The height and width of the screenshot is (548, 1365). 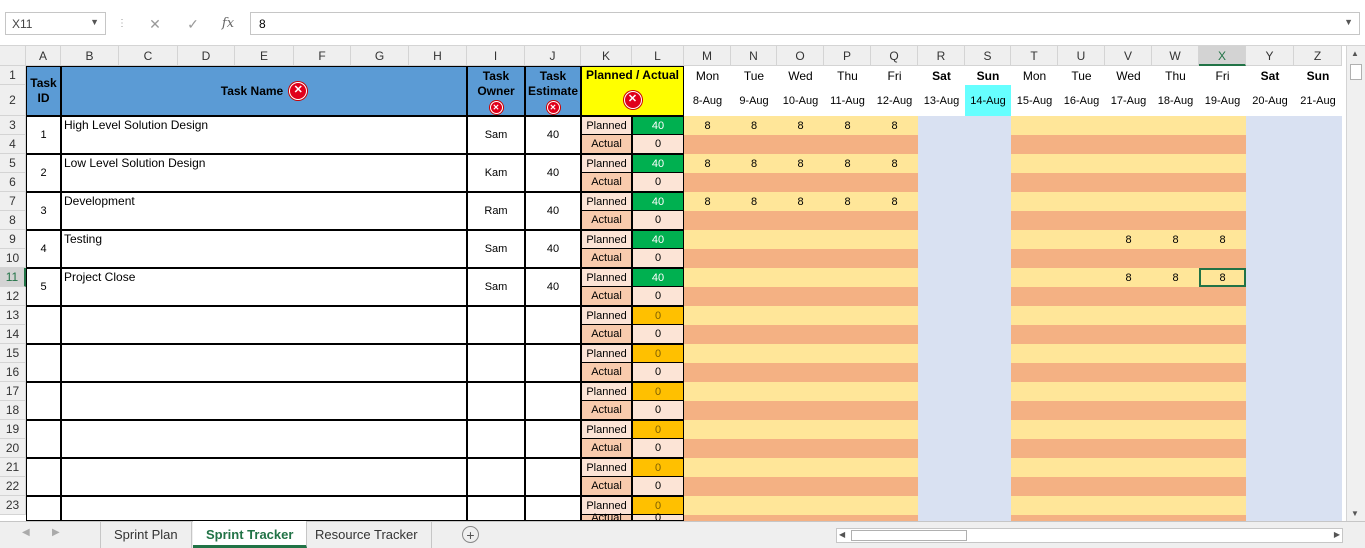 What do you see at coordinates (707, 56) in the screenshot?
I see `column-header: M` at bounding box center [707, 56].